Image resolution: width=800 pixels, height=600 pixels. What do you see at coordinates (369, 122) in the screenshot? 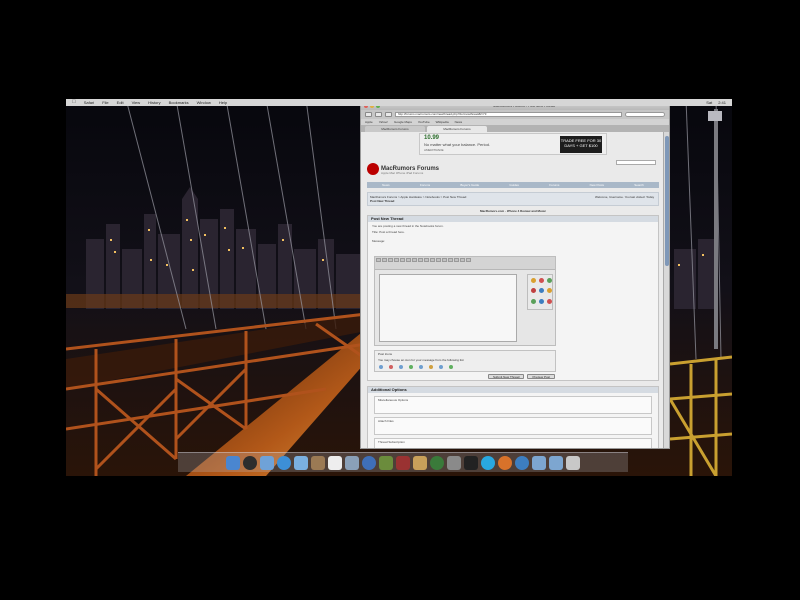
I see `bookmark-item: Apple` at bounding box center [369, 122].